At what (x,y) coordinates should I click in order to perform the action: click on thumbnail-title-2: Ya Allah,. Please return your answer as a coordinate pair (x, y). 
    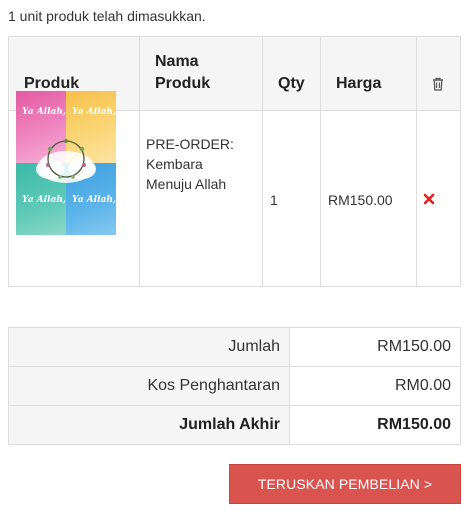
    Looking at the image, I should click on (94, 112).